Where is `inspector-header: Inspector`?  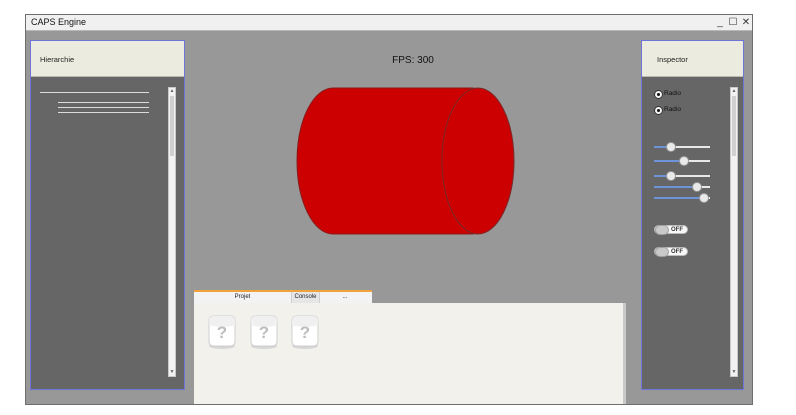
inspector-header: Inspector is located at coordinates (692, 59).